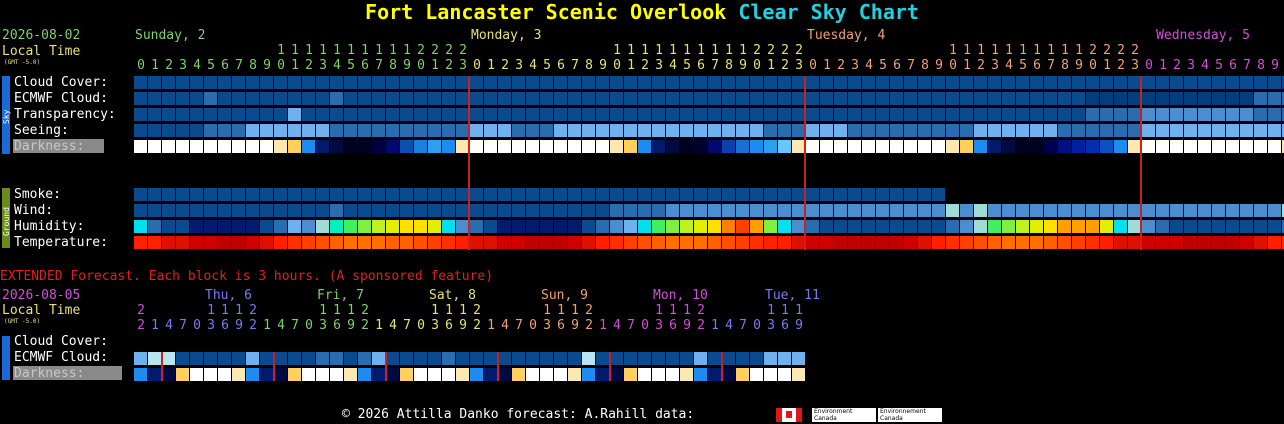 The image size is (1284, 424). Describe the element at coordinates (910, 415) in the screenshot. I see `environnement-canada-logo: Environnement Canada` at that location.